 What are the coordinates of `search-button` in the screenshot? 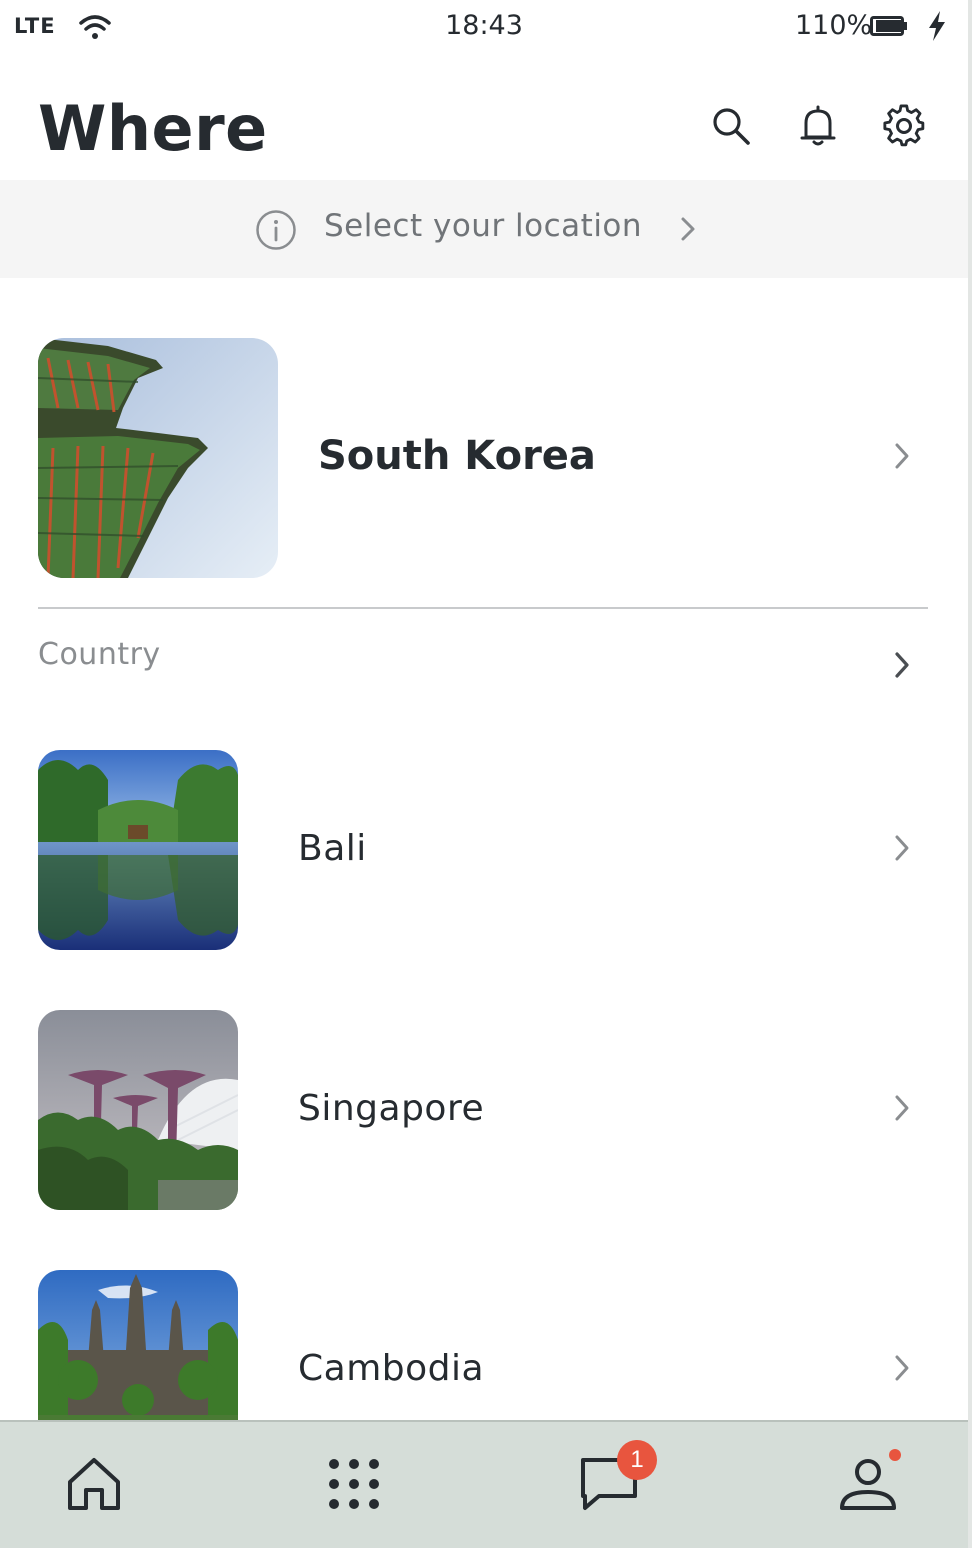 It's located at (731, 126).